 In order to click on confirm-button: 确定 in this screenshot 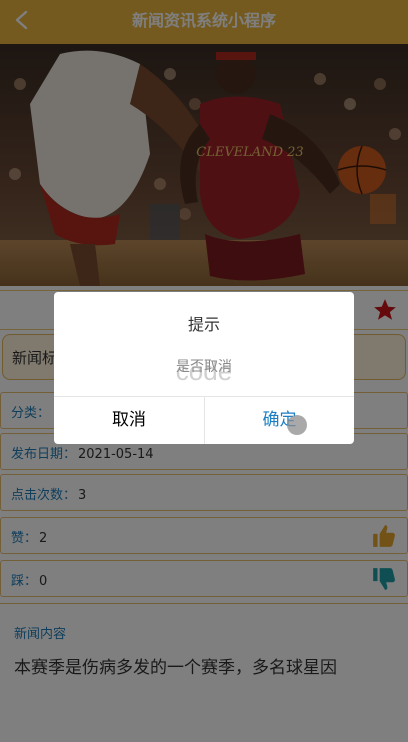, I will do `click(279, 420)`.